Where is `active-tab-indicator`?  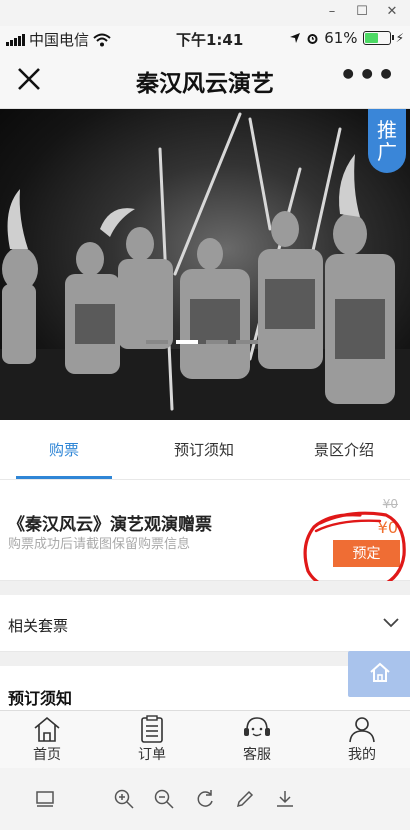
active-tab-indicator is located at coordinates (64, 477).